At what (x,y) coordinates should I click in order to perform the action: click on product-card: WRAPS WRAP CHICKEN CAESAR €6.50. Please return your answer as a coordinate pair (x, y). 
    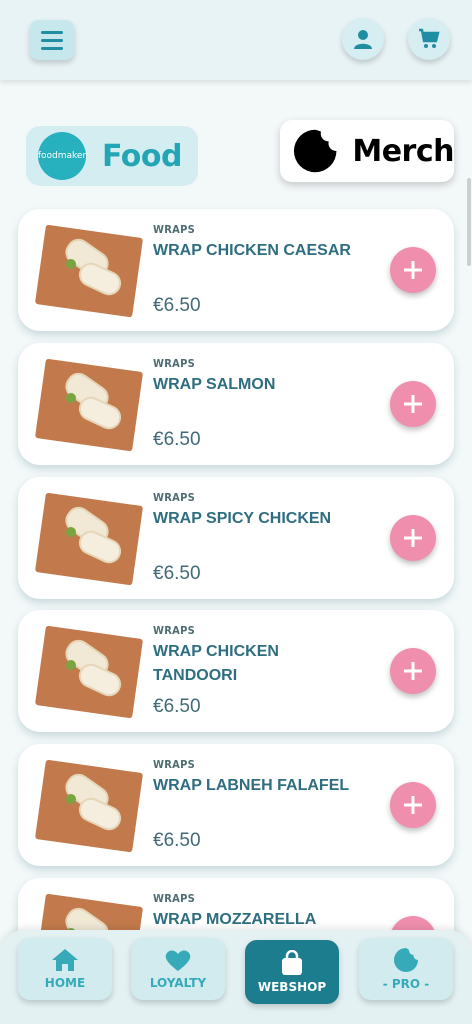
    Looking at the image, I should click on (236, 270).